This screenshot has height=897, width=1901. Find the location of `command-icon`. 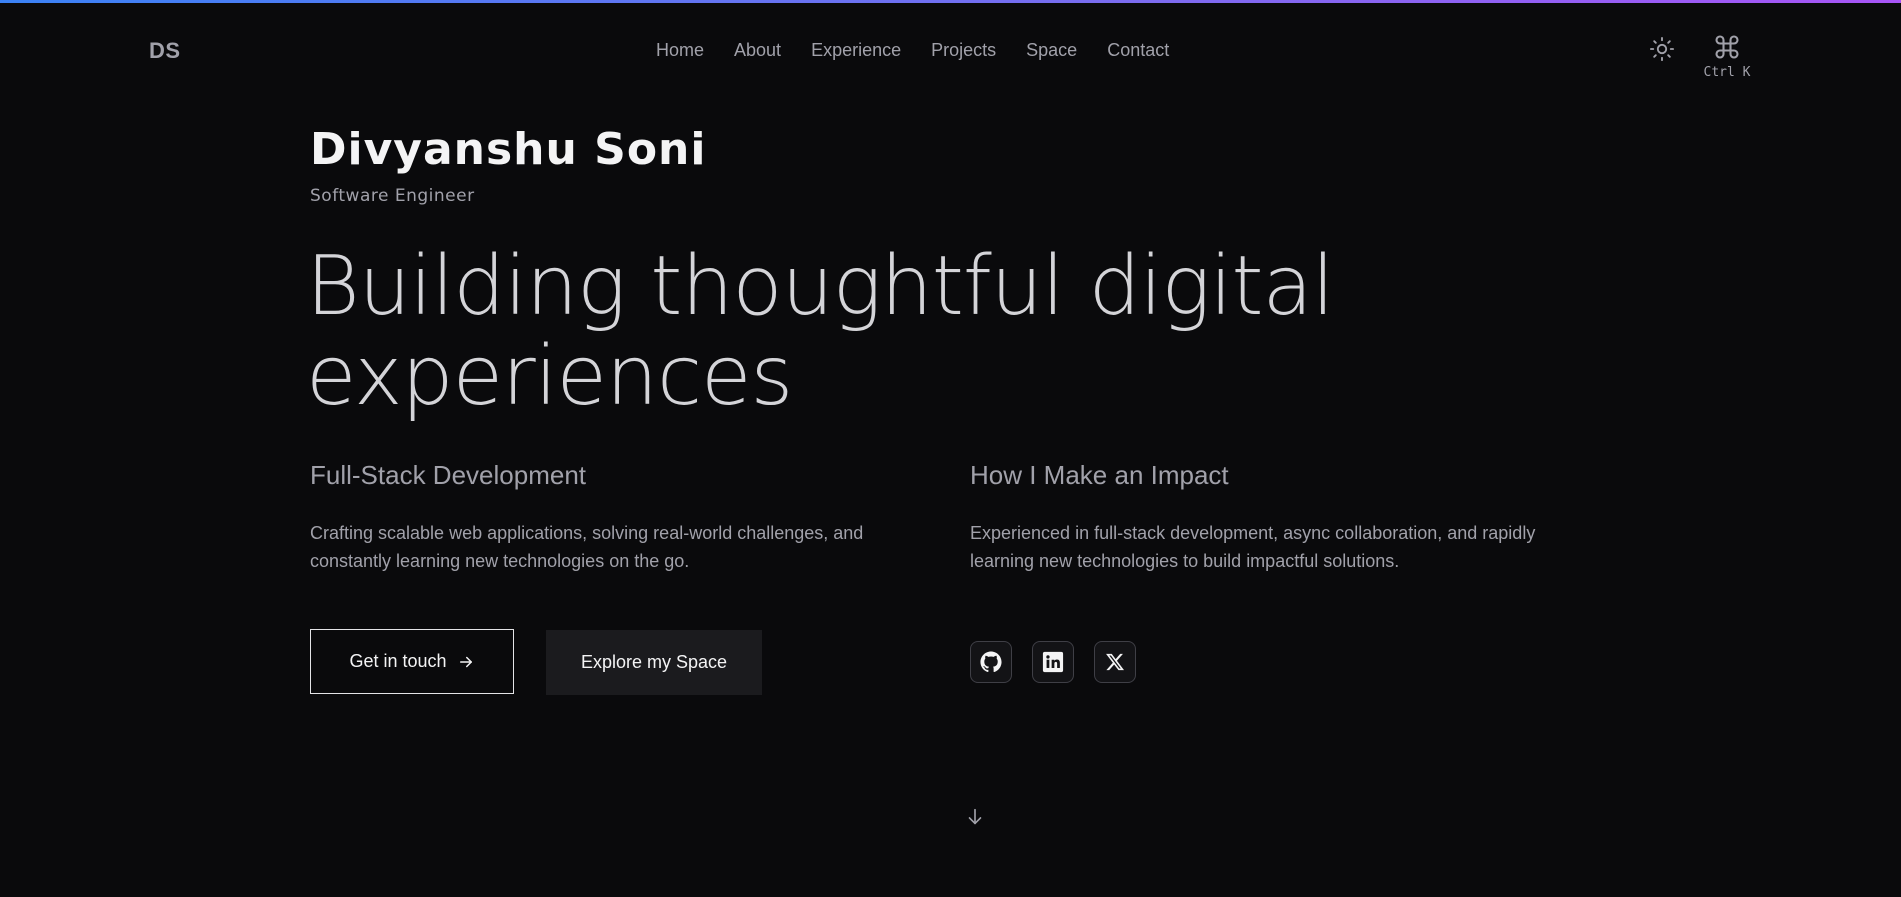

command-icon is located at coordinates (1727, 47).